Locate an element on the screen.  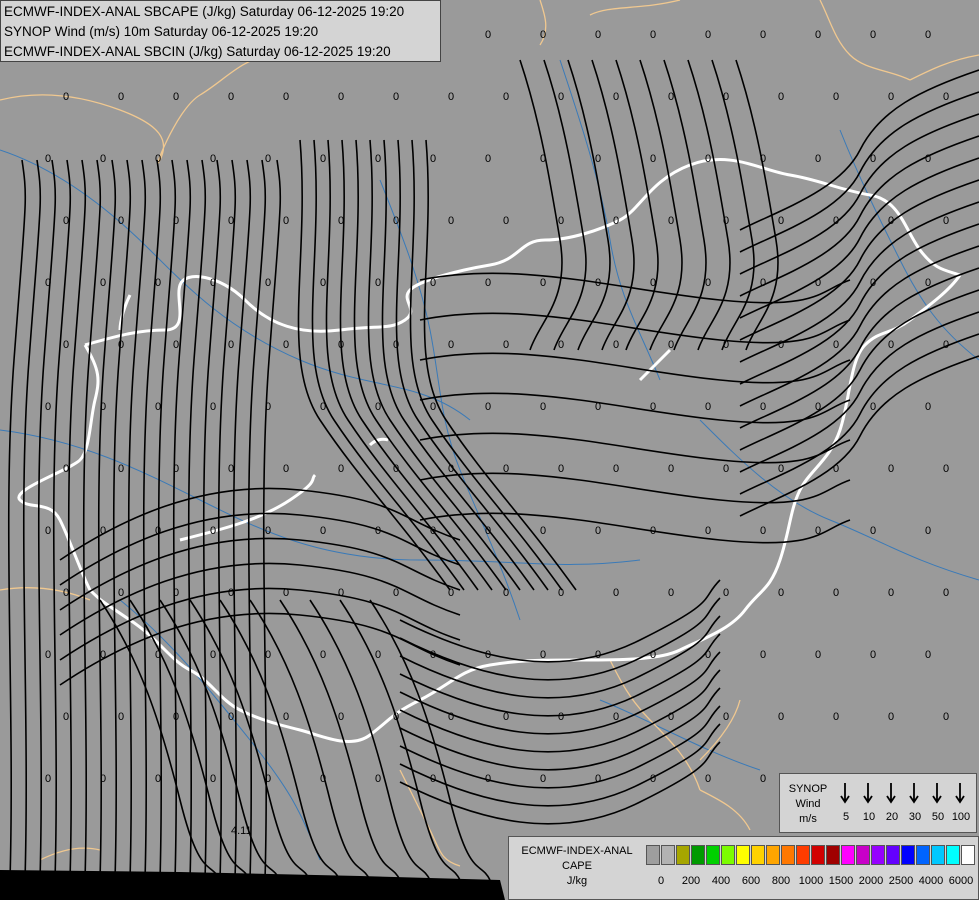
cape-legend-title: ECMWF-INDEX-ANAL is located at coordinates (577, 851).